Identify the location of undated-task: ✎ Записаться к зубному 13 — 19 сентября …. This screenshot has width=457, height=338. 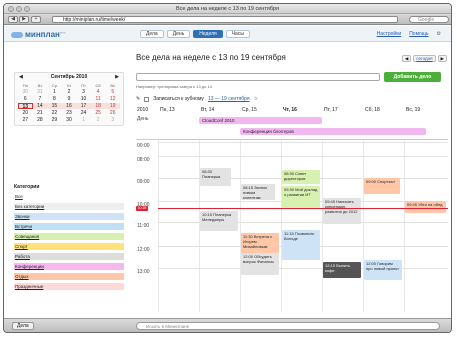
(197, 99).